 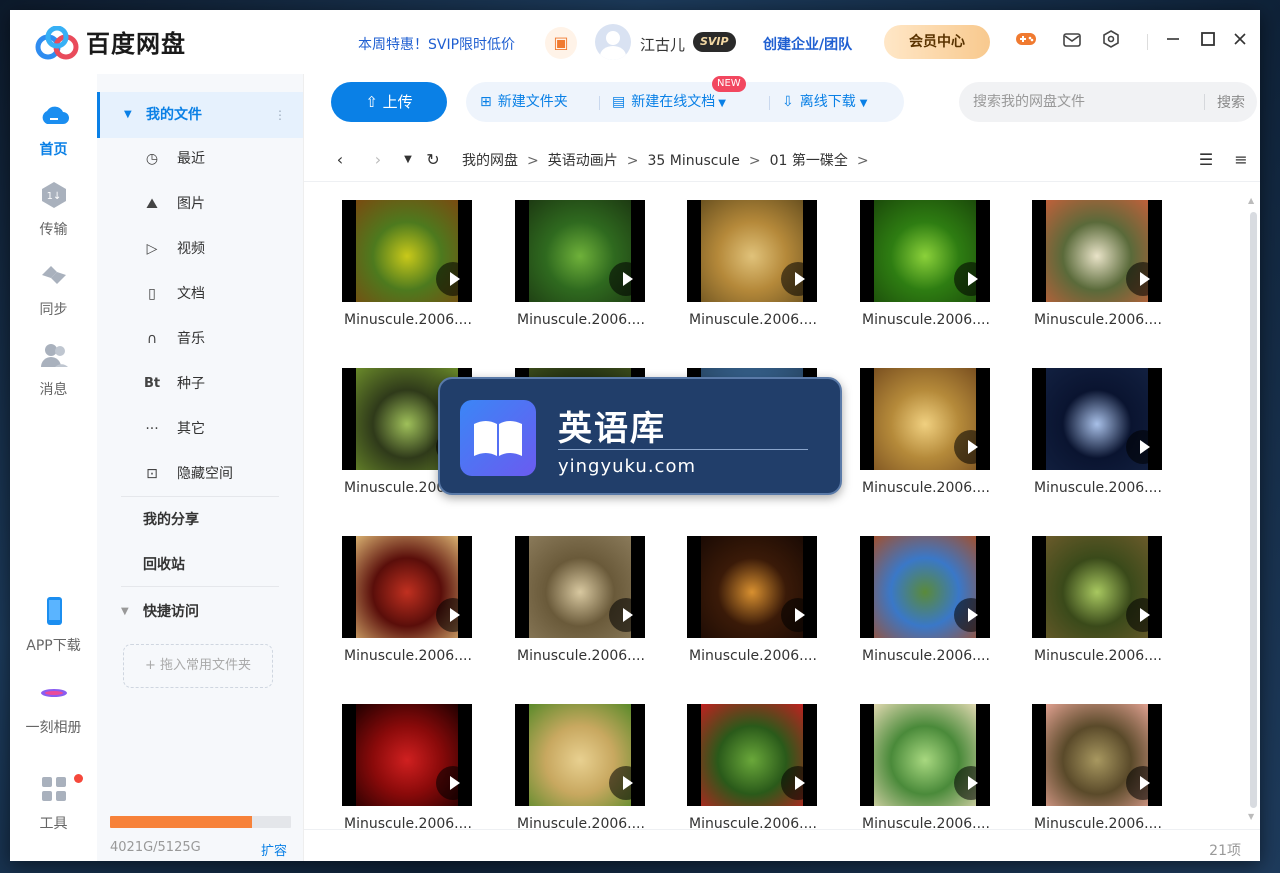 What do you see at coordinates (1206, 160) in the screenshot?
I see `sort-icon: ☰` at bounding box center [1206, 160].